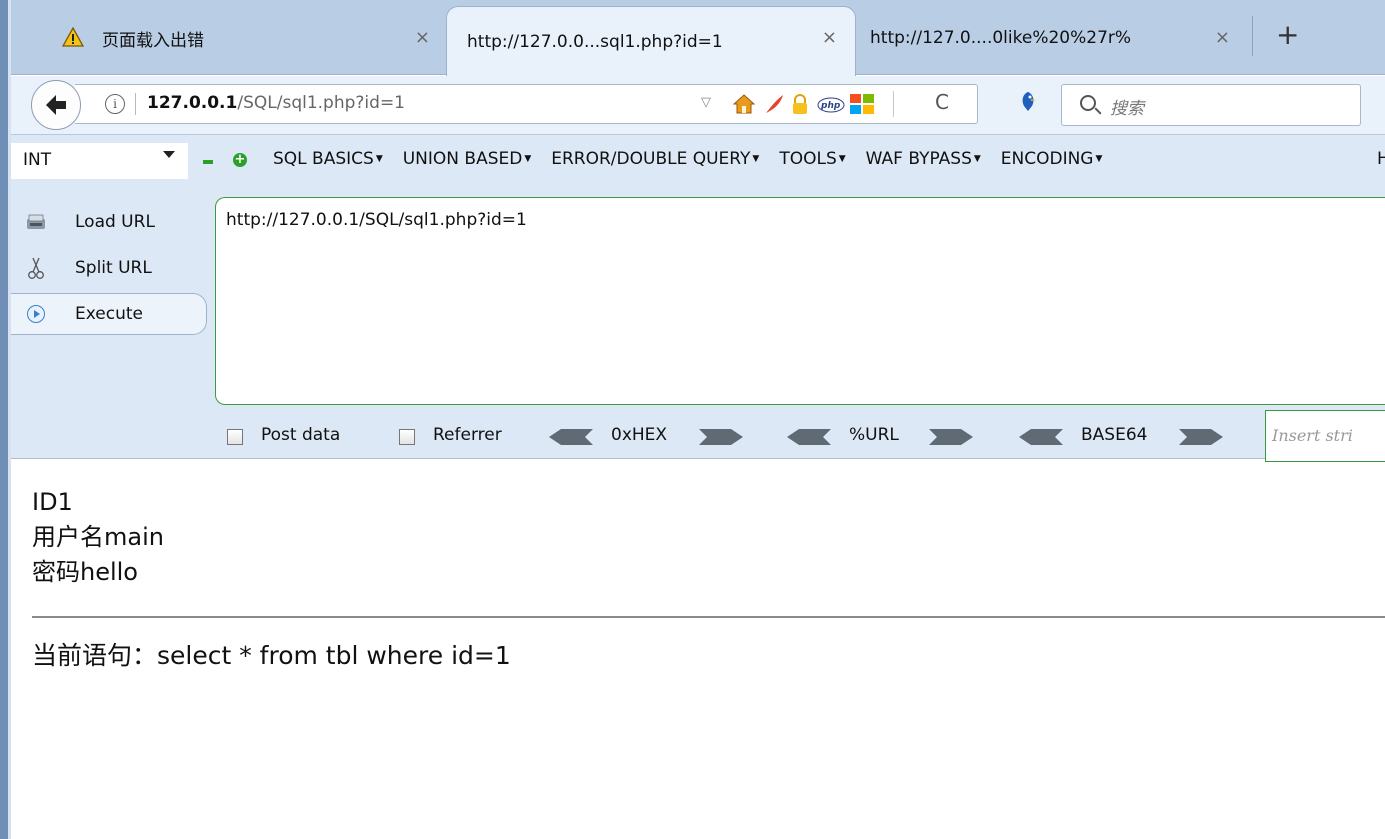 The height and width of the screenshot is (839, 1385). Describe the element at coordinates (85, 572) in the screenshot. I see `result-password: 密码hello` at that location.